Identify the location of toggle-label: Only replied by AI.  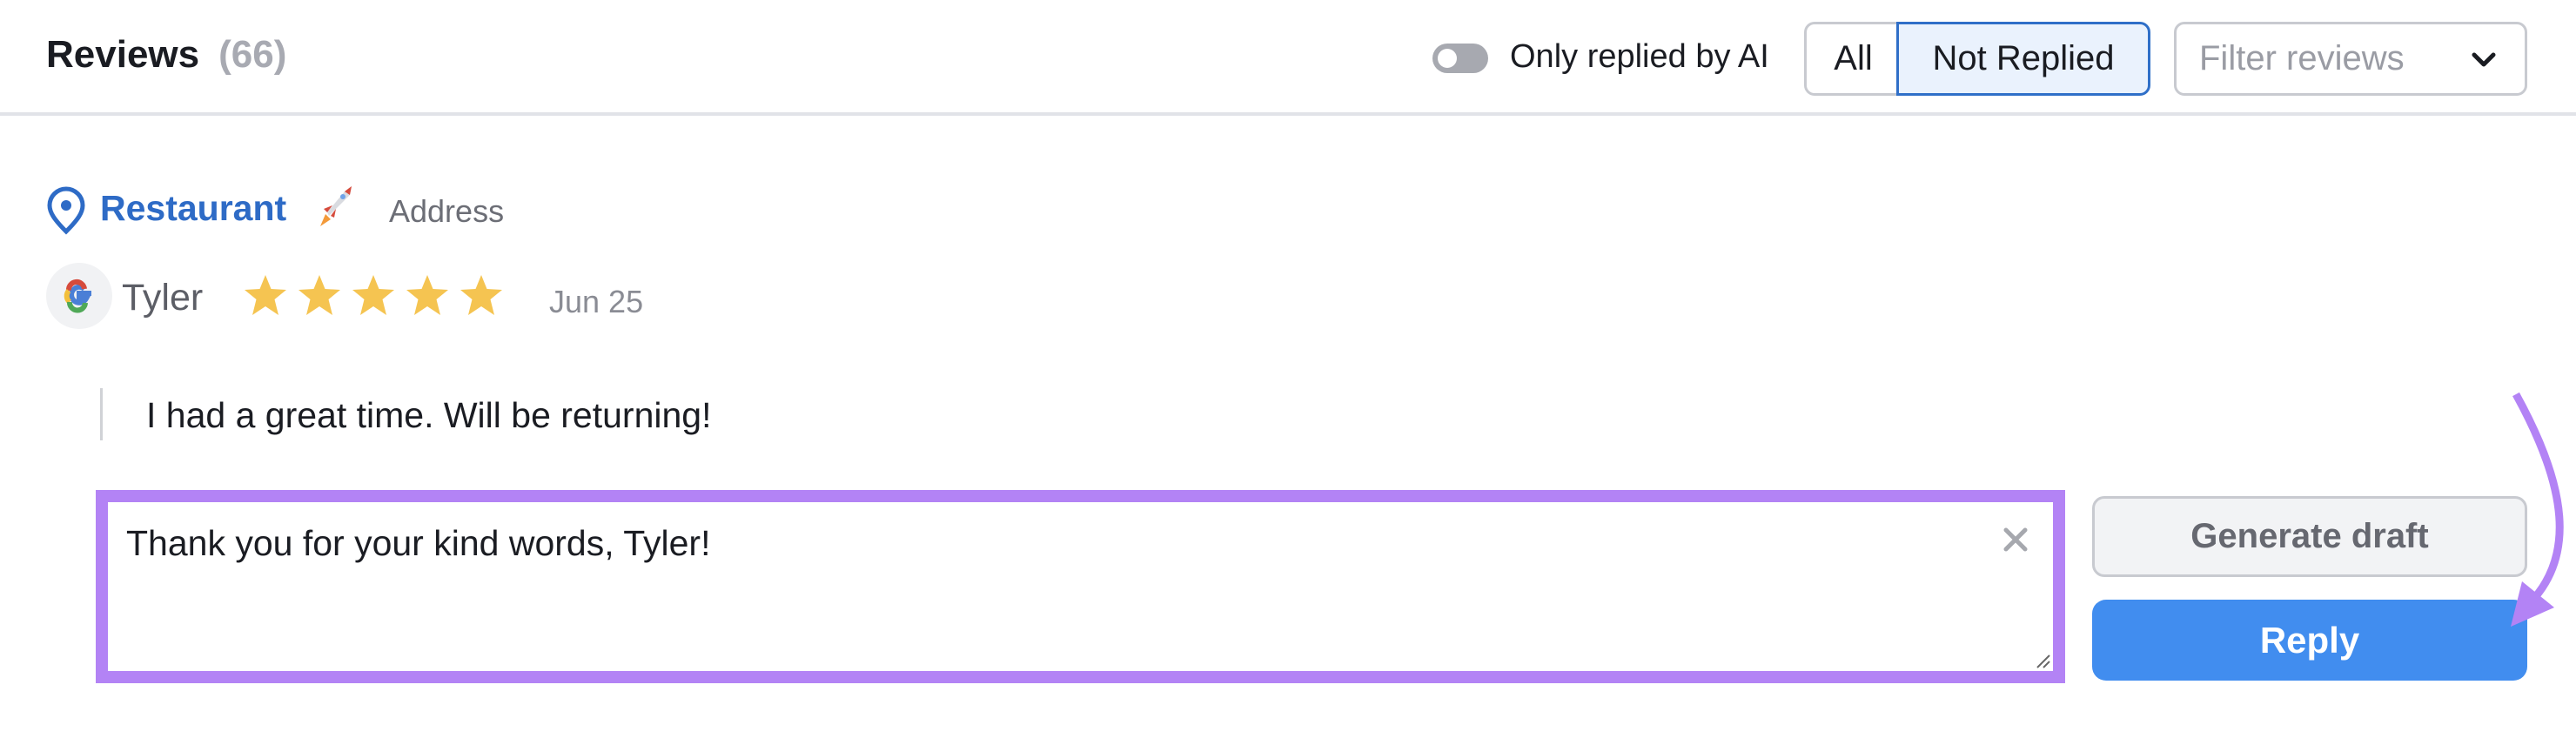
(1639, 57).